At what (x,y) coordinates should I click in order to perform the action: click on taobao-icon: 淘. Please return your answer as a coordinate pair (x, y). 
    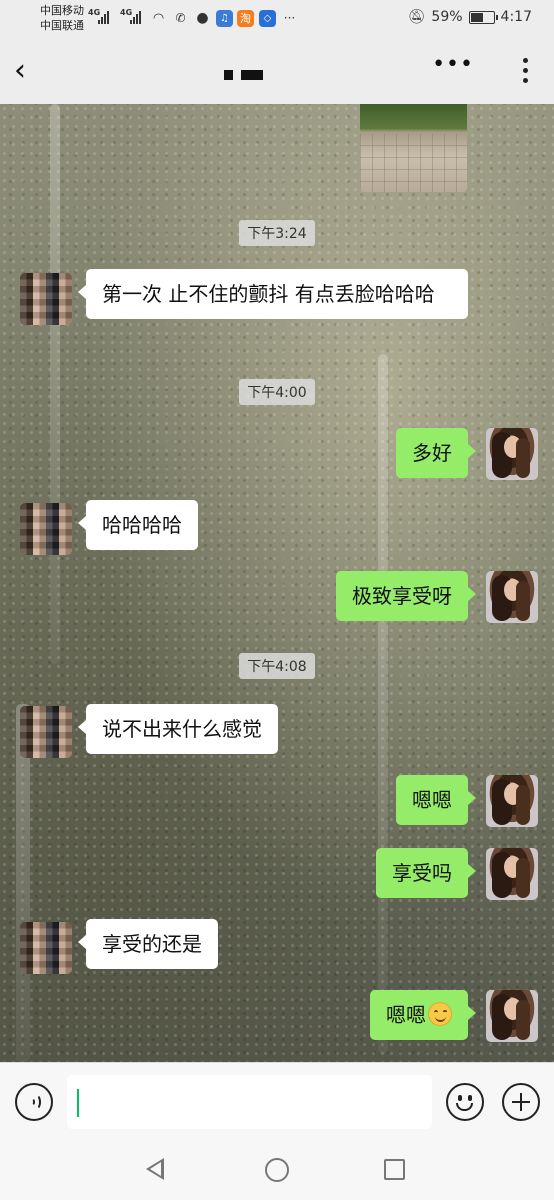
    Looking at the image, I should click on (245, 18).